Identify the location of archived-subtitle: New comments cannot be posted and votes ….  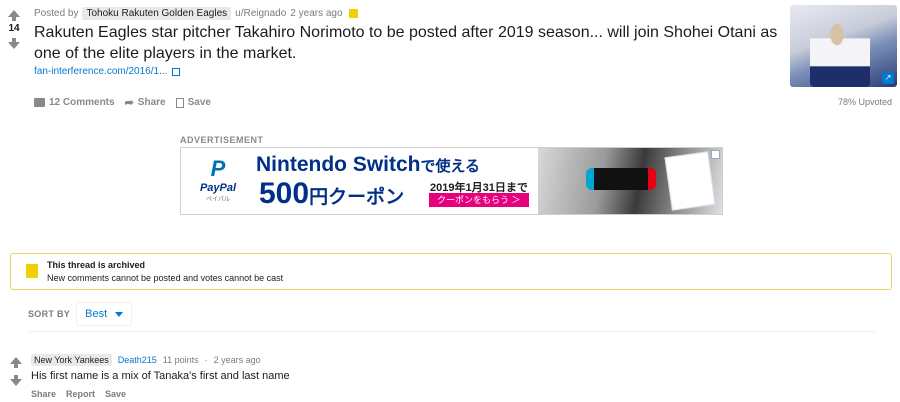
(165, 278).